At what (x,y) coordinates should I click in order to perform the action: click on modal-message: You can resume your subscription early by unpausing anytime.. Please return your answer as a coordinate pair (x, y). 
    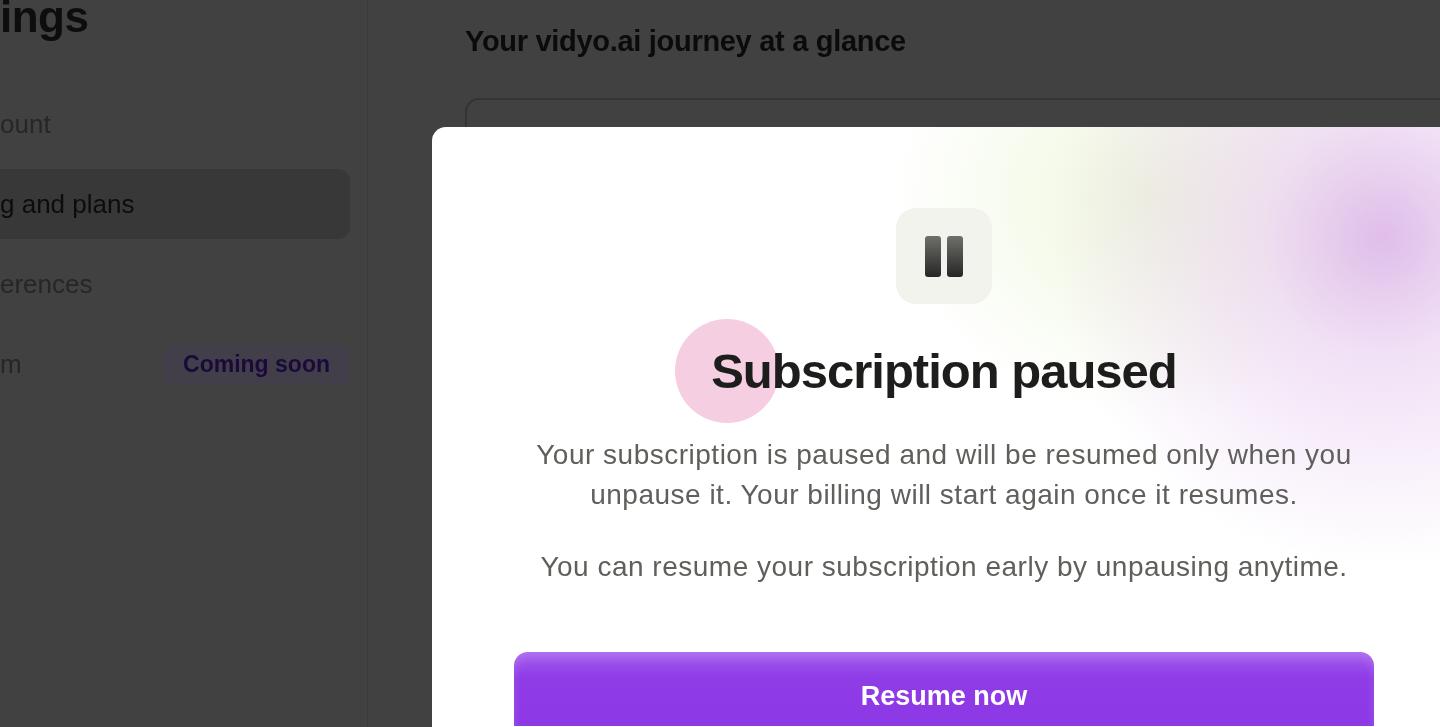
    Looking at the image, I should click on (944, 567).